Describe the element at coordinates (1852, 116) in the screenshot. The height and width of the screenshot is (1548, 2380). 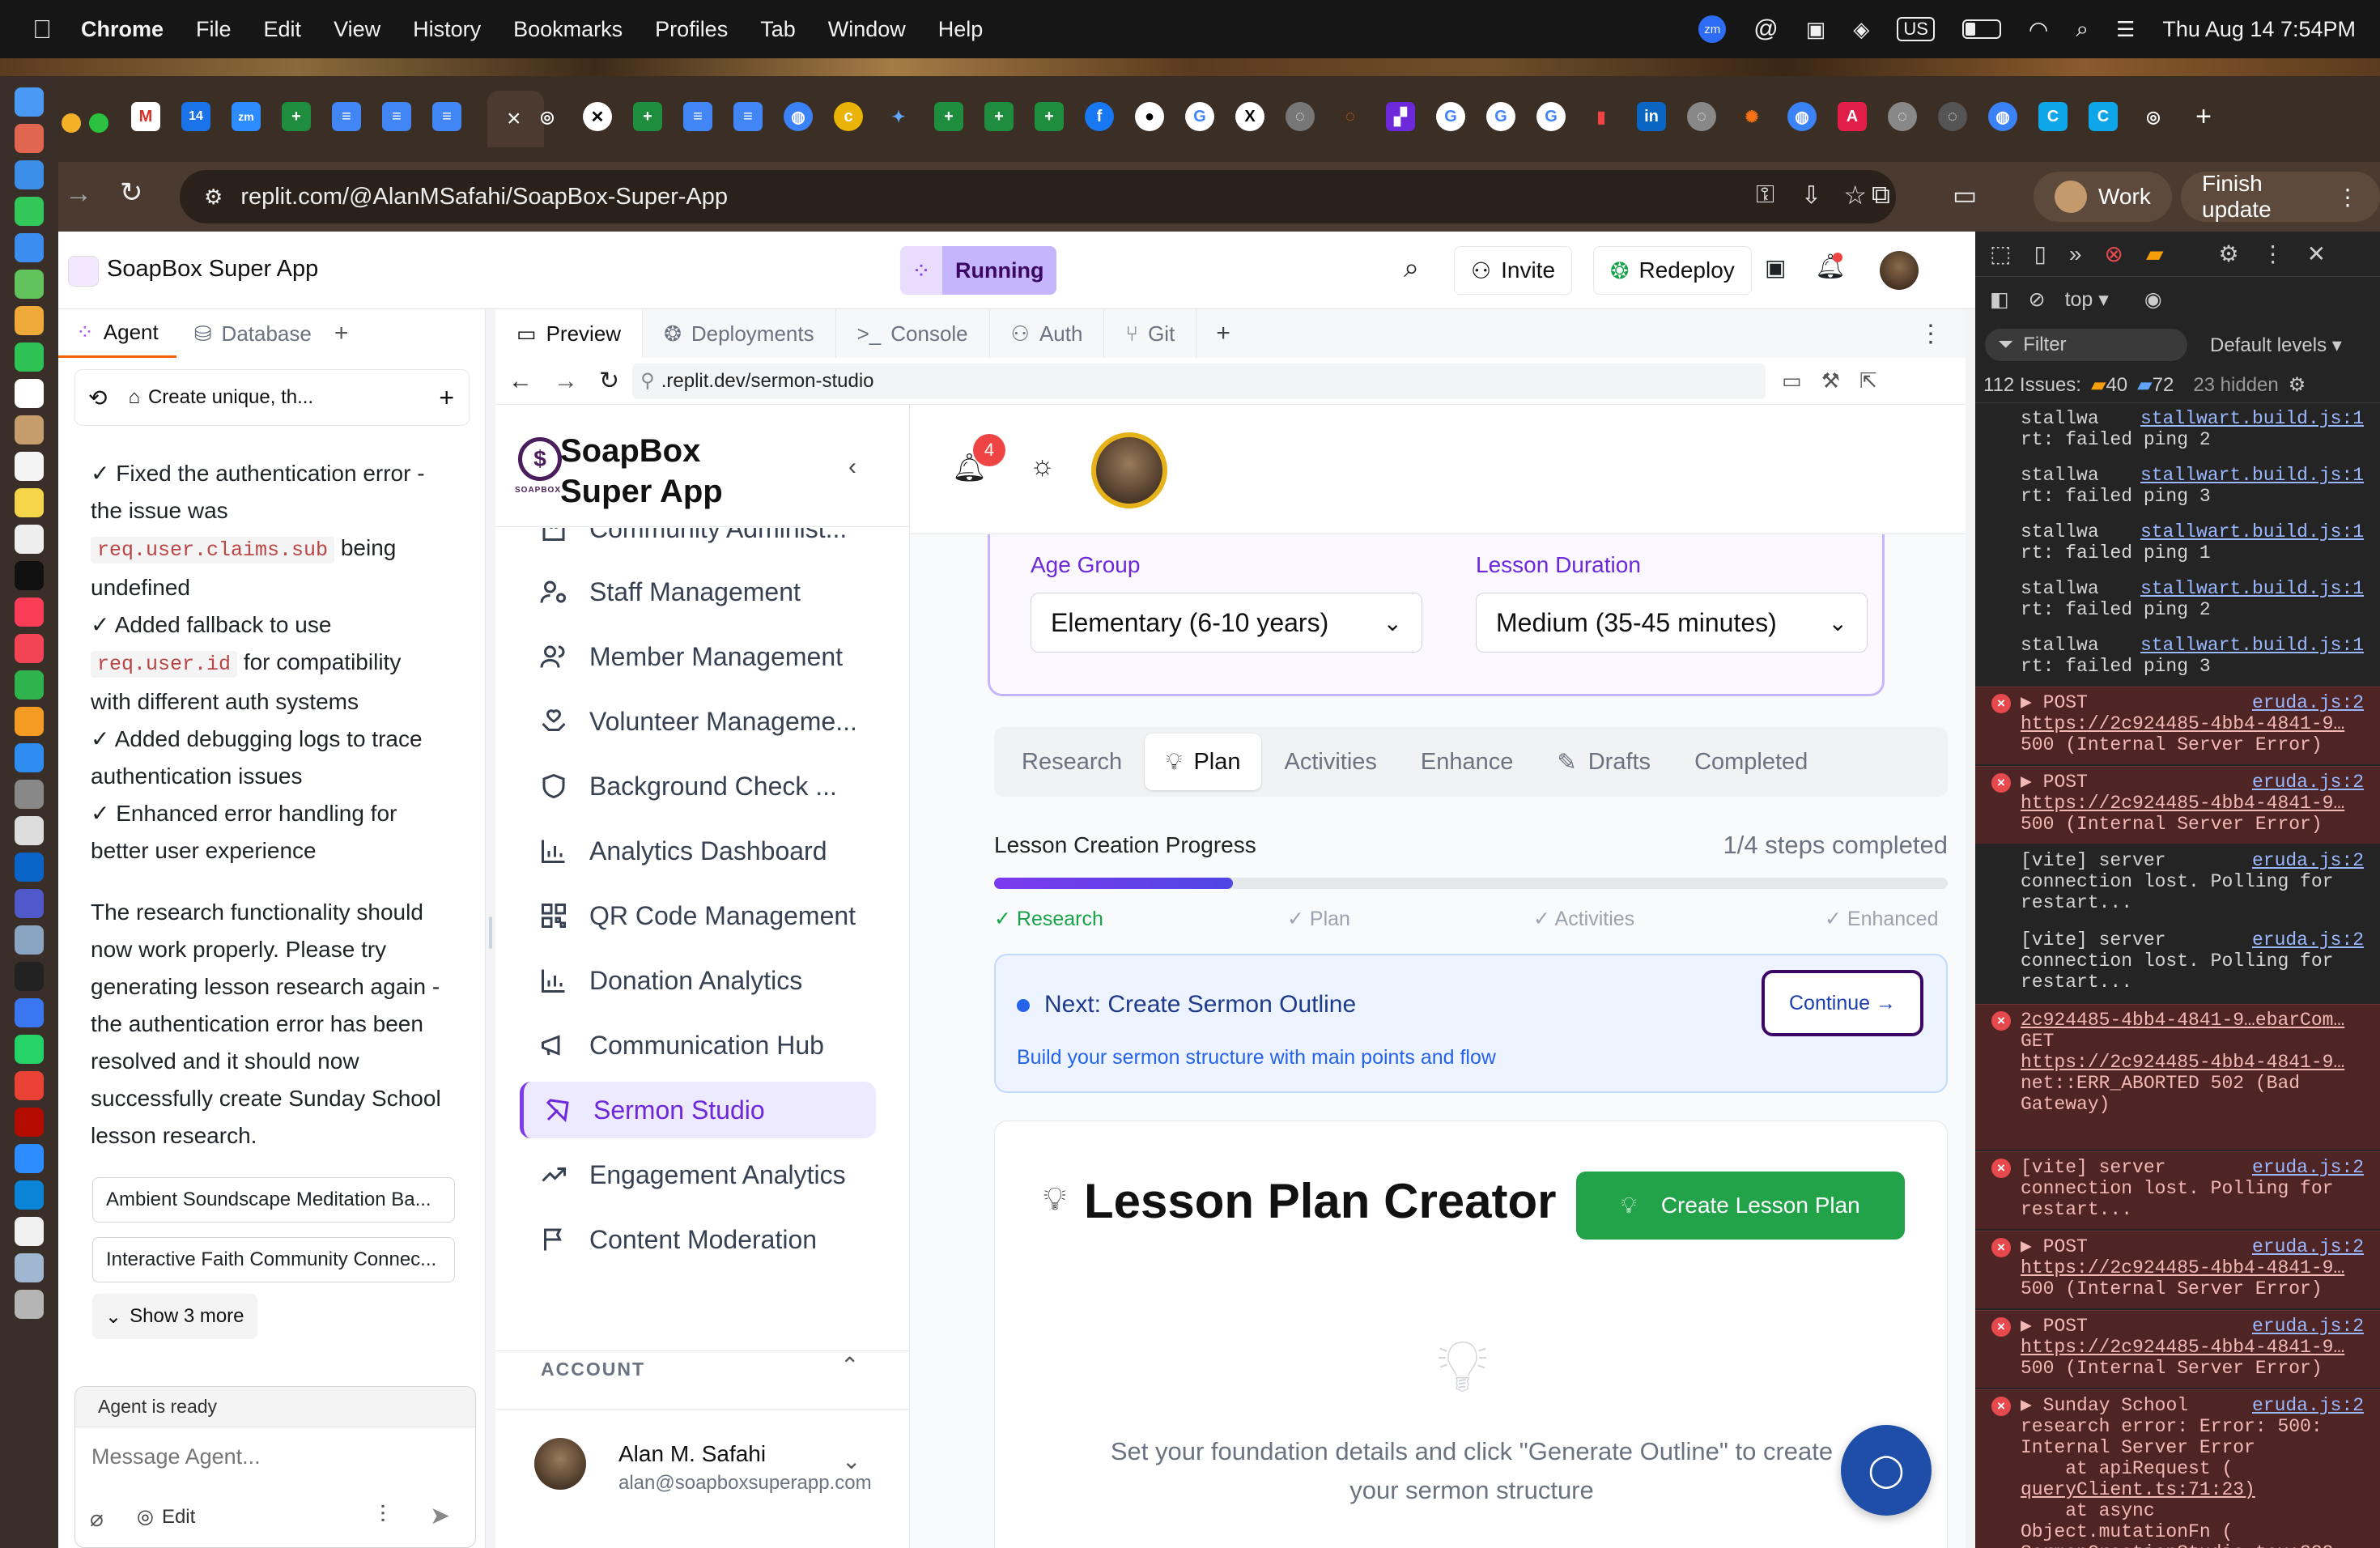
I see `tab-acrobat-icon: A` at that location.